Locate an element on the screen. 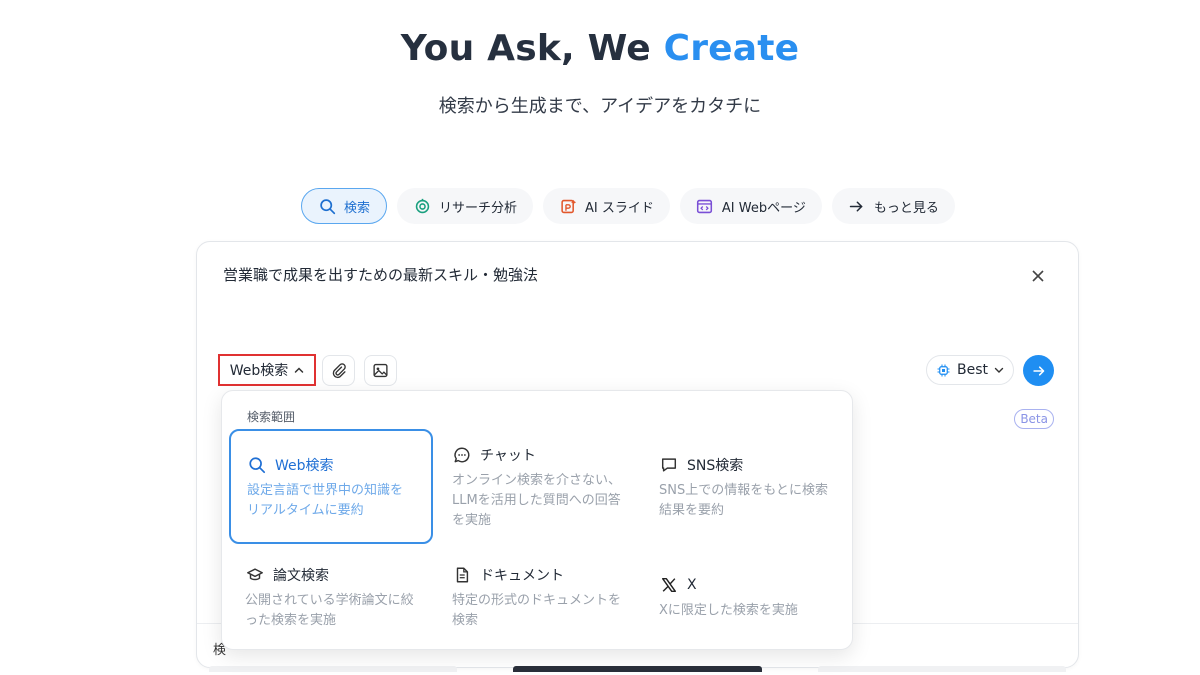  comment-icon is located at coordinates (669, 465).